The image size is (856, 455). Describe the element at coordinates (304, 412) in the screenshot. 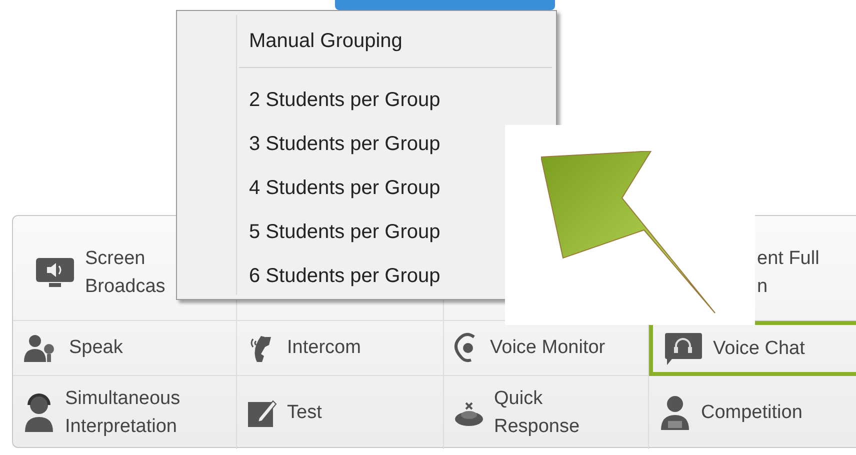

I see `tool-label: Test` at that location.